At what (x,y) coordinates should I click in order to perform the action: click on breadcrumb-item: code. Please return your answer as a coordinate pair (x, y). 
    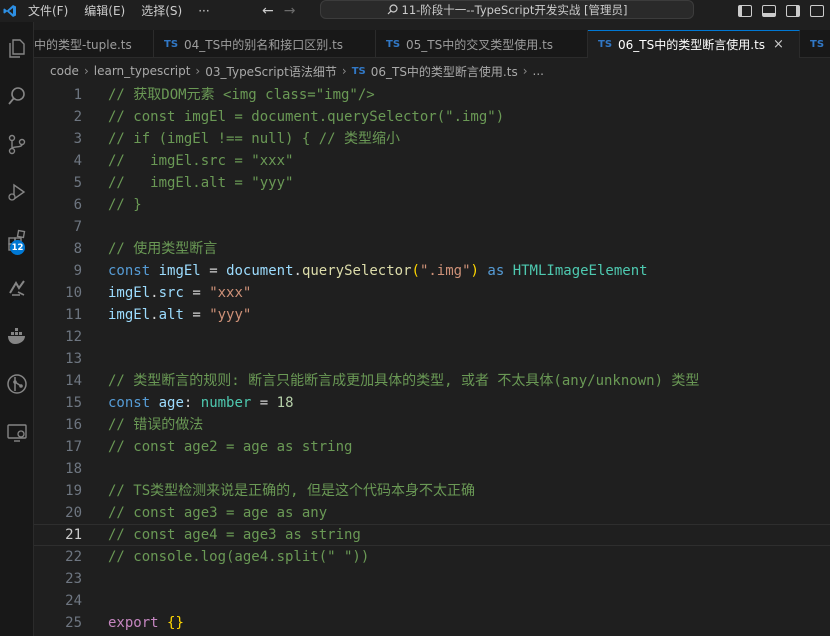
    Looking at the image, I should click on (64, 71).